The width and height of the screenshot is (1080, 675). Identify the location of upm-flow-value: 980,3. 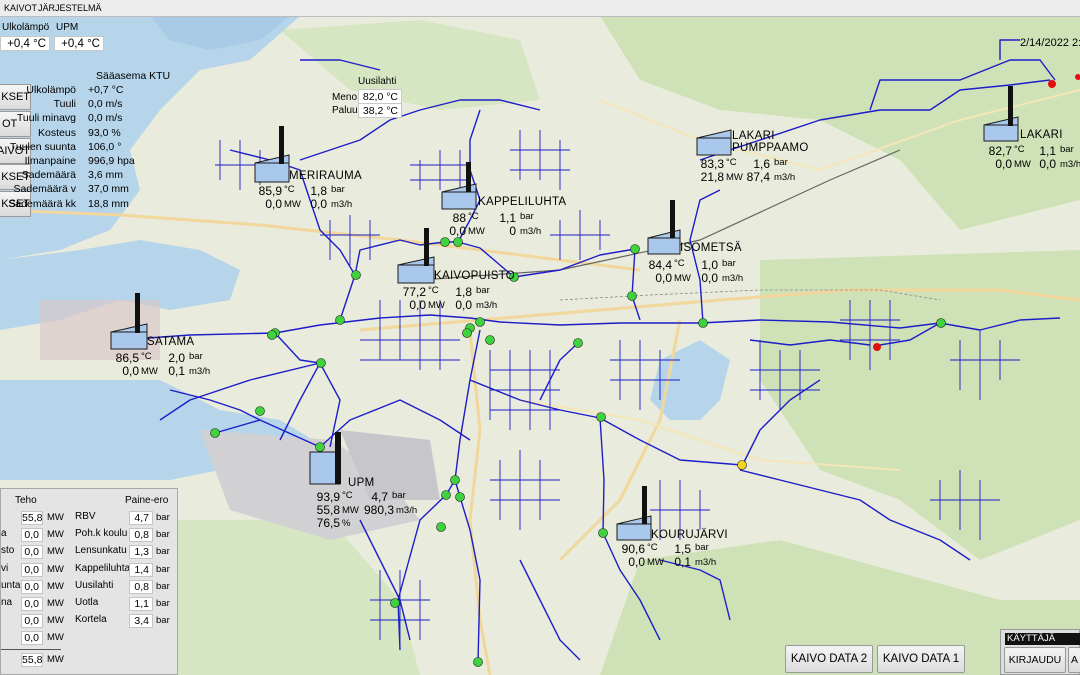
(378, 510).